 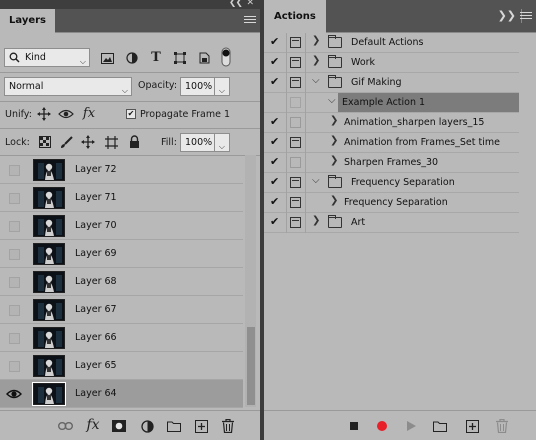 I want to click on folder-icon, so click(x=174, y=426).